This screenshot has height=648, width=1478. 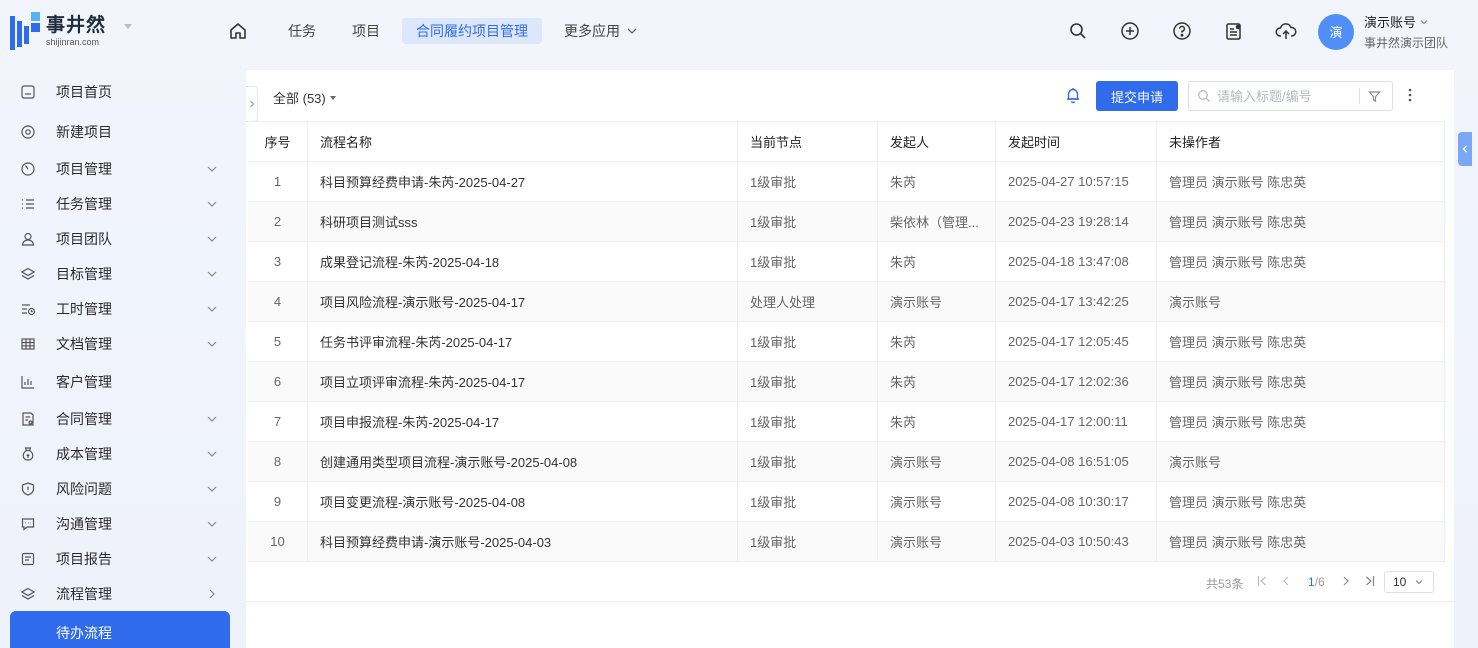 I want to click on sidebar-item-project-management: 项目管理, so click(x=122, y=169).